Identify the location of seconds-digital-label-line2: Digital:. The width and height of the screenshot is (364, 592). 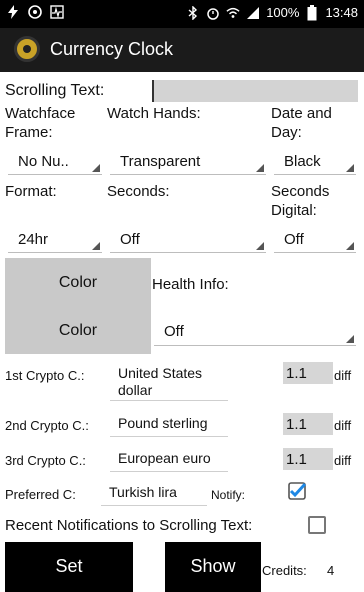
(294, 210).